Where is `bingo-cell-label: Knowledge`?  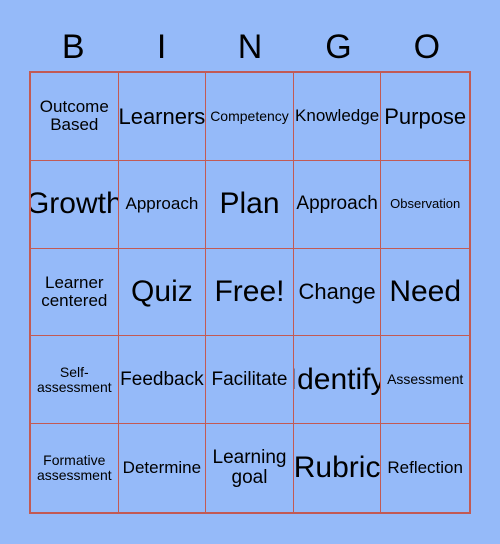 bingo-cell-label: Knowledge is located at coordinates (337, 116).